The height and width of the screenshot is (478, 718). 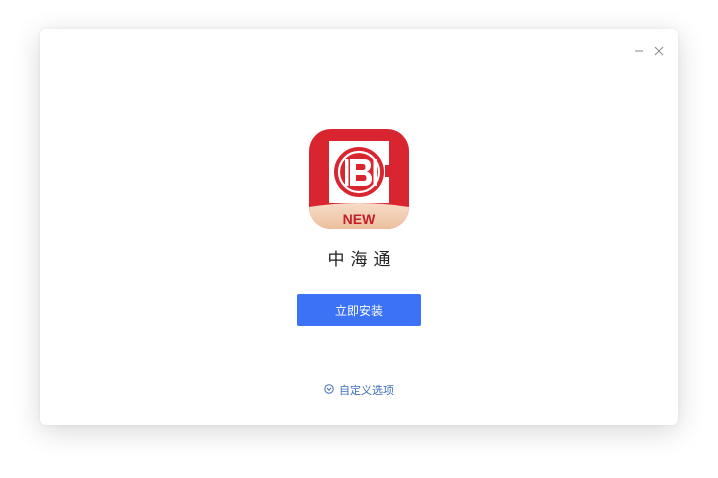 I want to click on custom-options-label: 自定义选项, so click(x=366, y=390).